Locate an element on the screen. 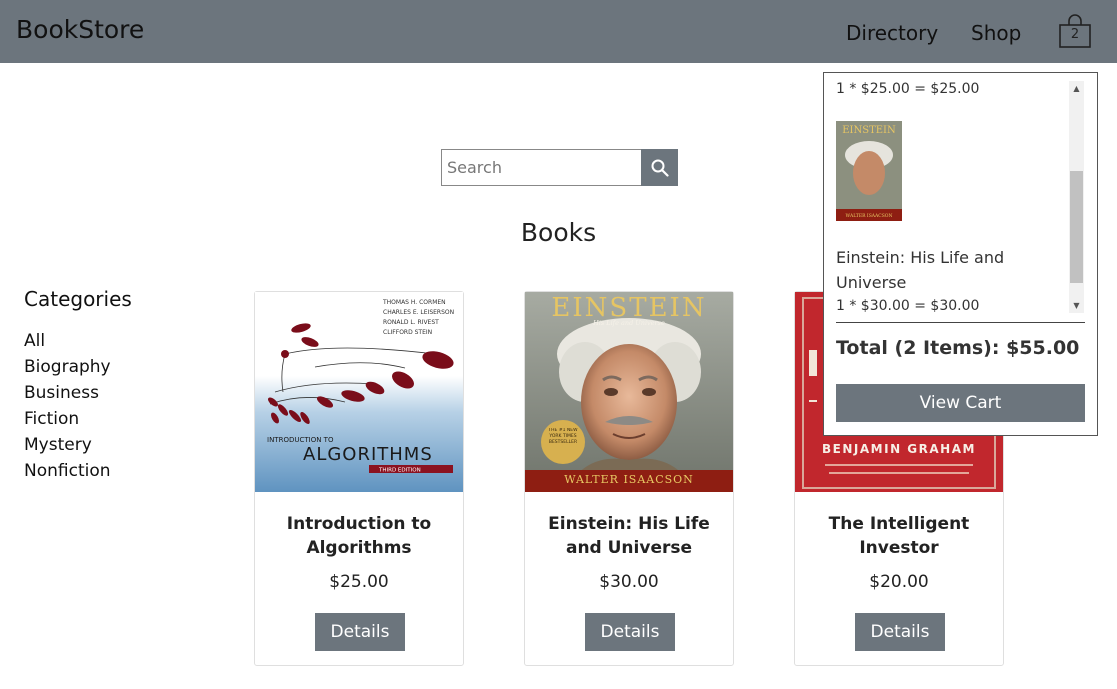  cart-item-thumbnail: EINSTEIN WALTER ISAACSON is located at coordinates (869, 171).